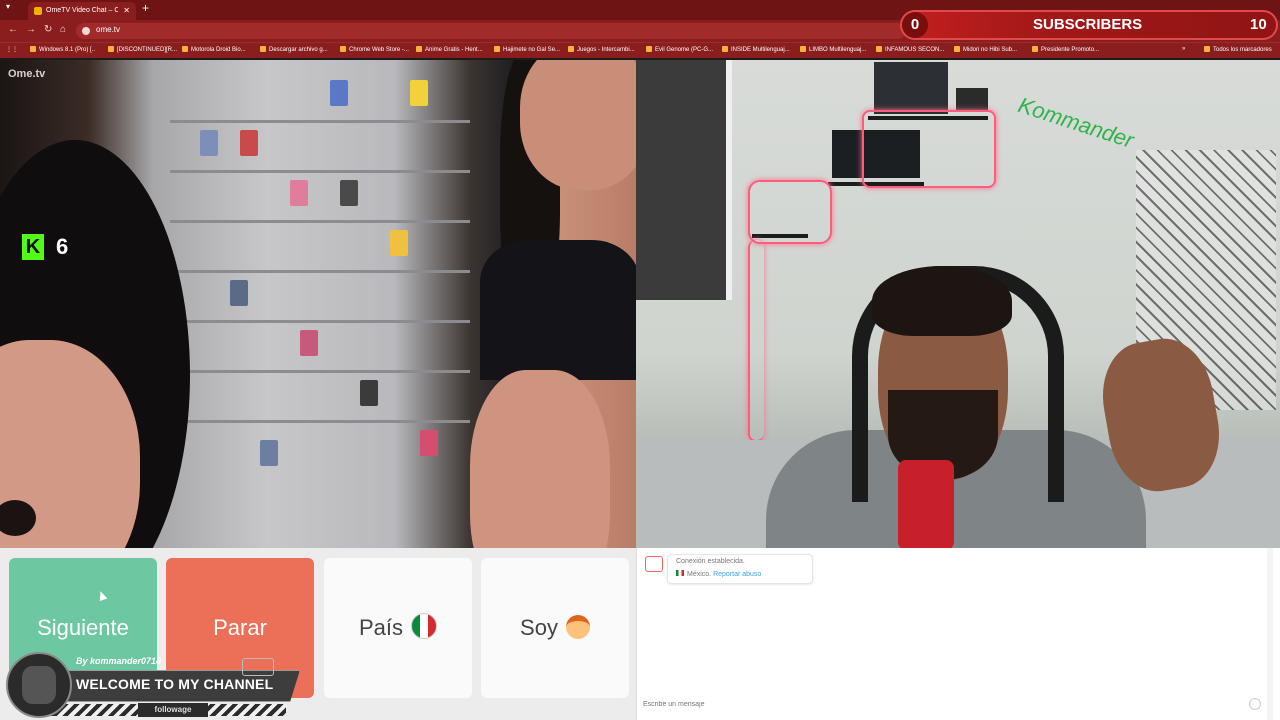 Image resolution: width=1280 pixels, height=720 pixels. What do you see at coordinates (12, 49) in the screenshot?
I see `apps-icon: ⋮⋮` at bounding box center [12, 49].